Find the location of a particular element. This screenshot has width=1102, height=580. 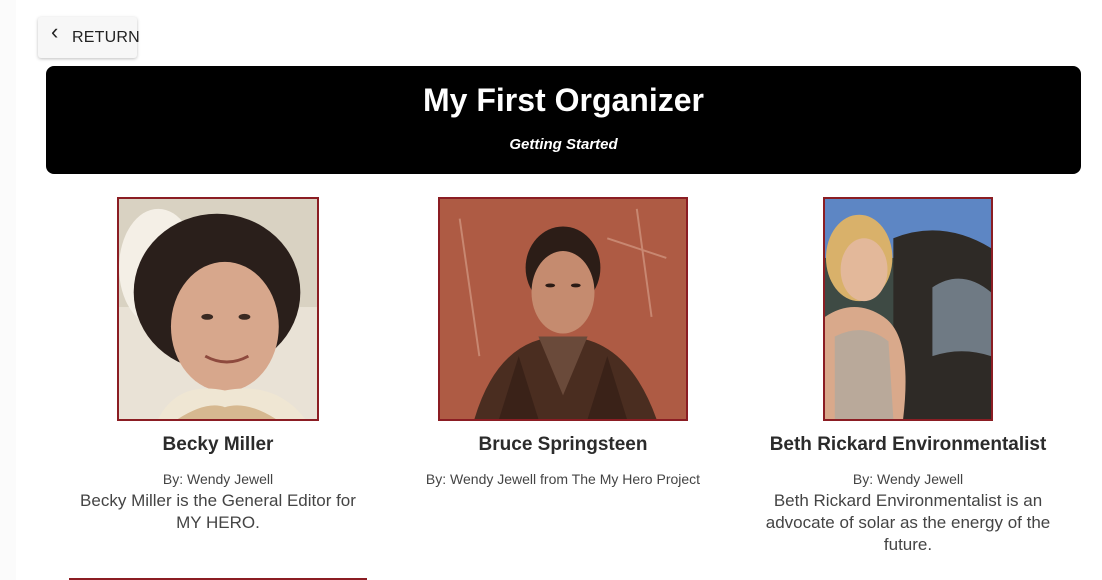

card-name-becky-miller: Becky Miller is located at coordinates (218, 445).